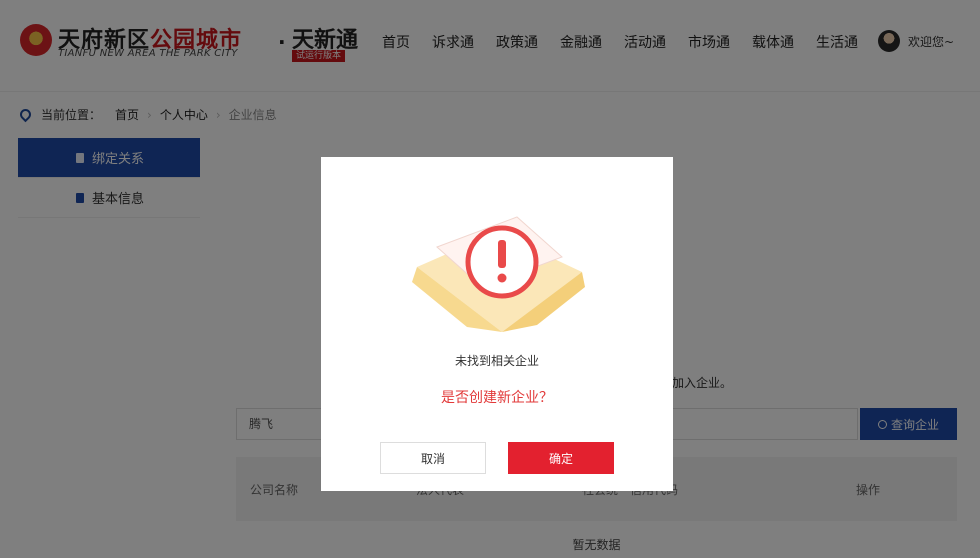 This screenshot has width=980, height=558. Describe the element at coordinates (498, 274) in the screenshot. I see `warning-envelope-icon` at that location.